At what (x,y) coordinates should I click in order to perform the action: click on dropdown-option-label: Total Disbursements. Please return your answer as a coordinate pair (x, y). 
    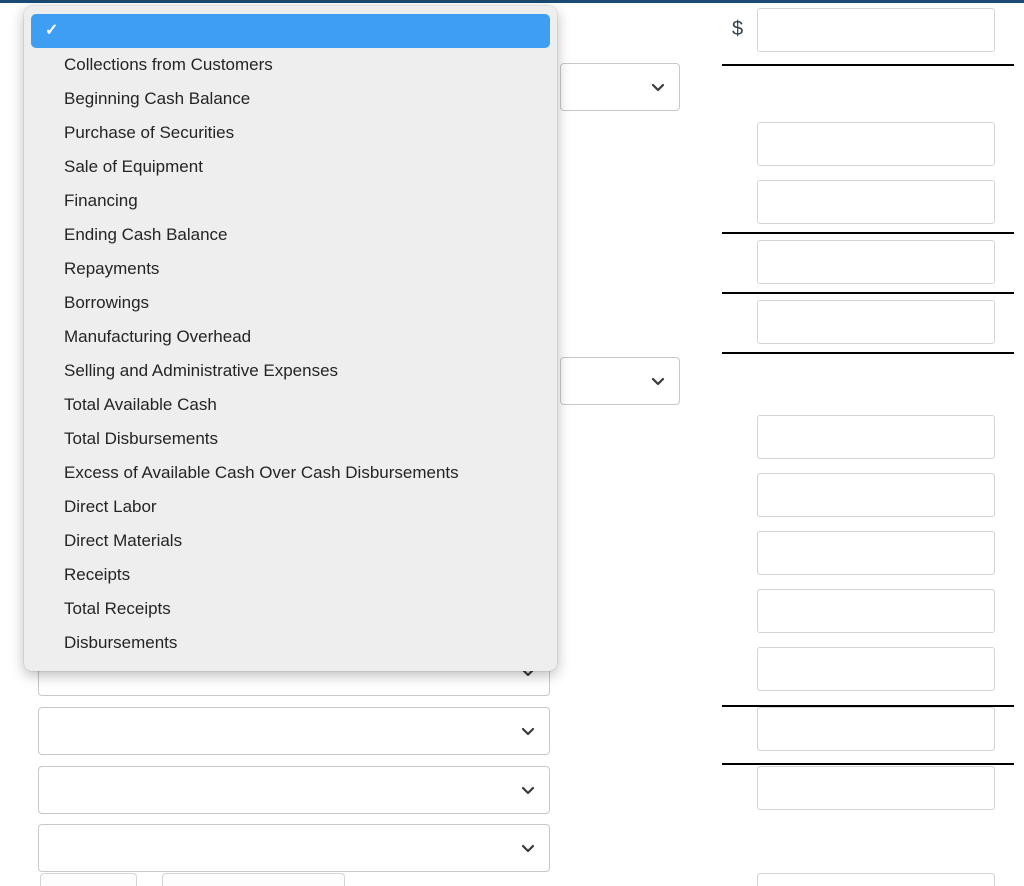
    Looking at the image, I should click on (141, 438).